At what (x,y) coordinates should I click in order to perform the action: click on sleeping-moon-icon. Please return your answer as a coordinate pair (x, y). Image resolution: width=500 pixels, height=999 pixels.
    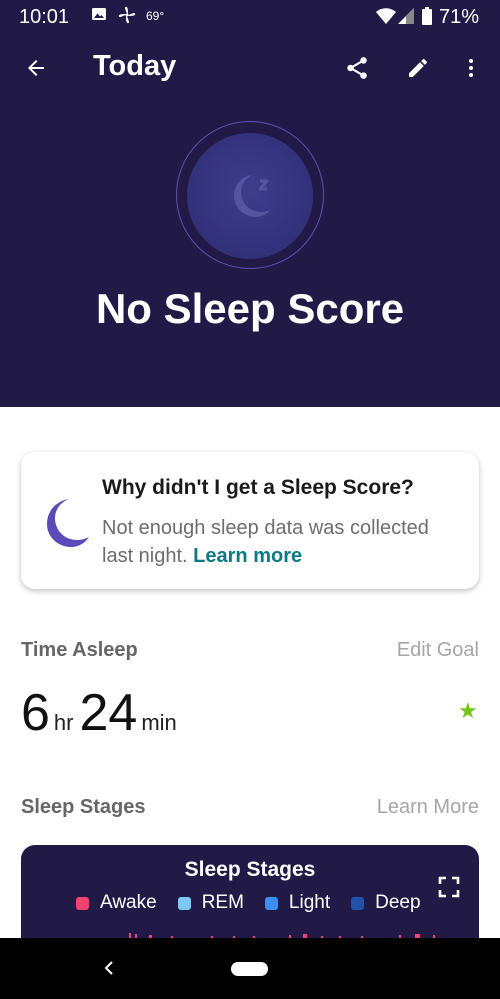
    Looking at the image, I should click on (250, 197).